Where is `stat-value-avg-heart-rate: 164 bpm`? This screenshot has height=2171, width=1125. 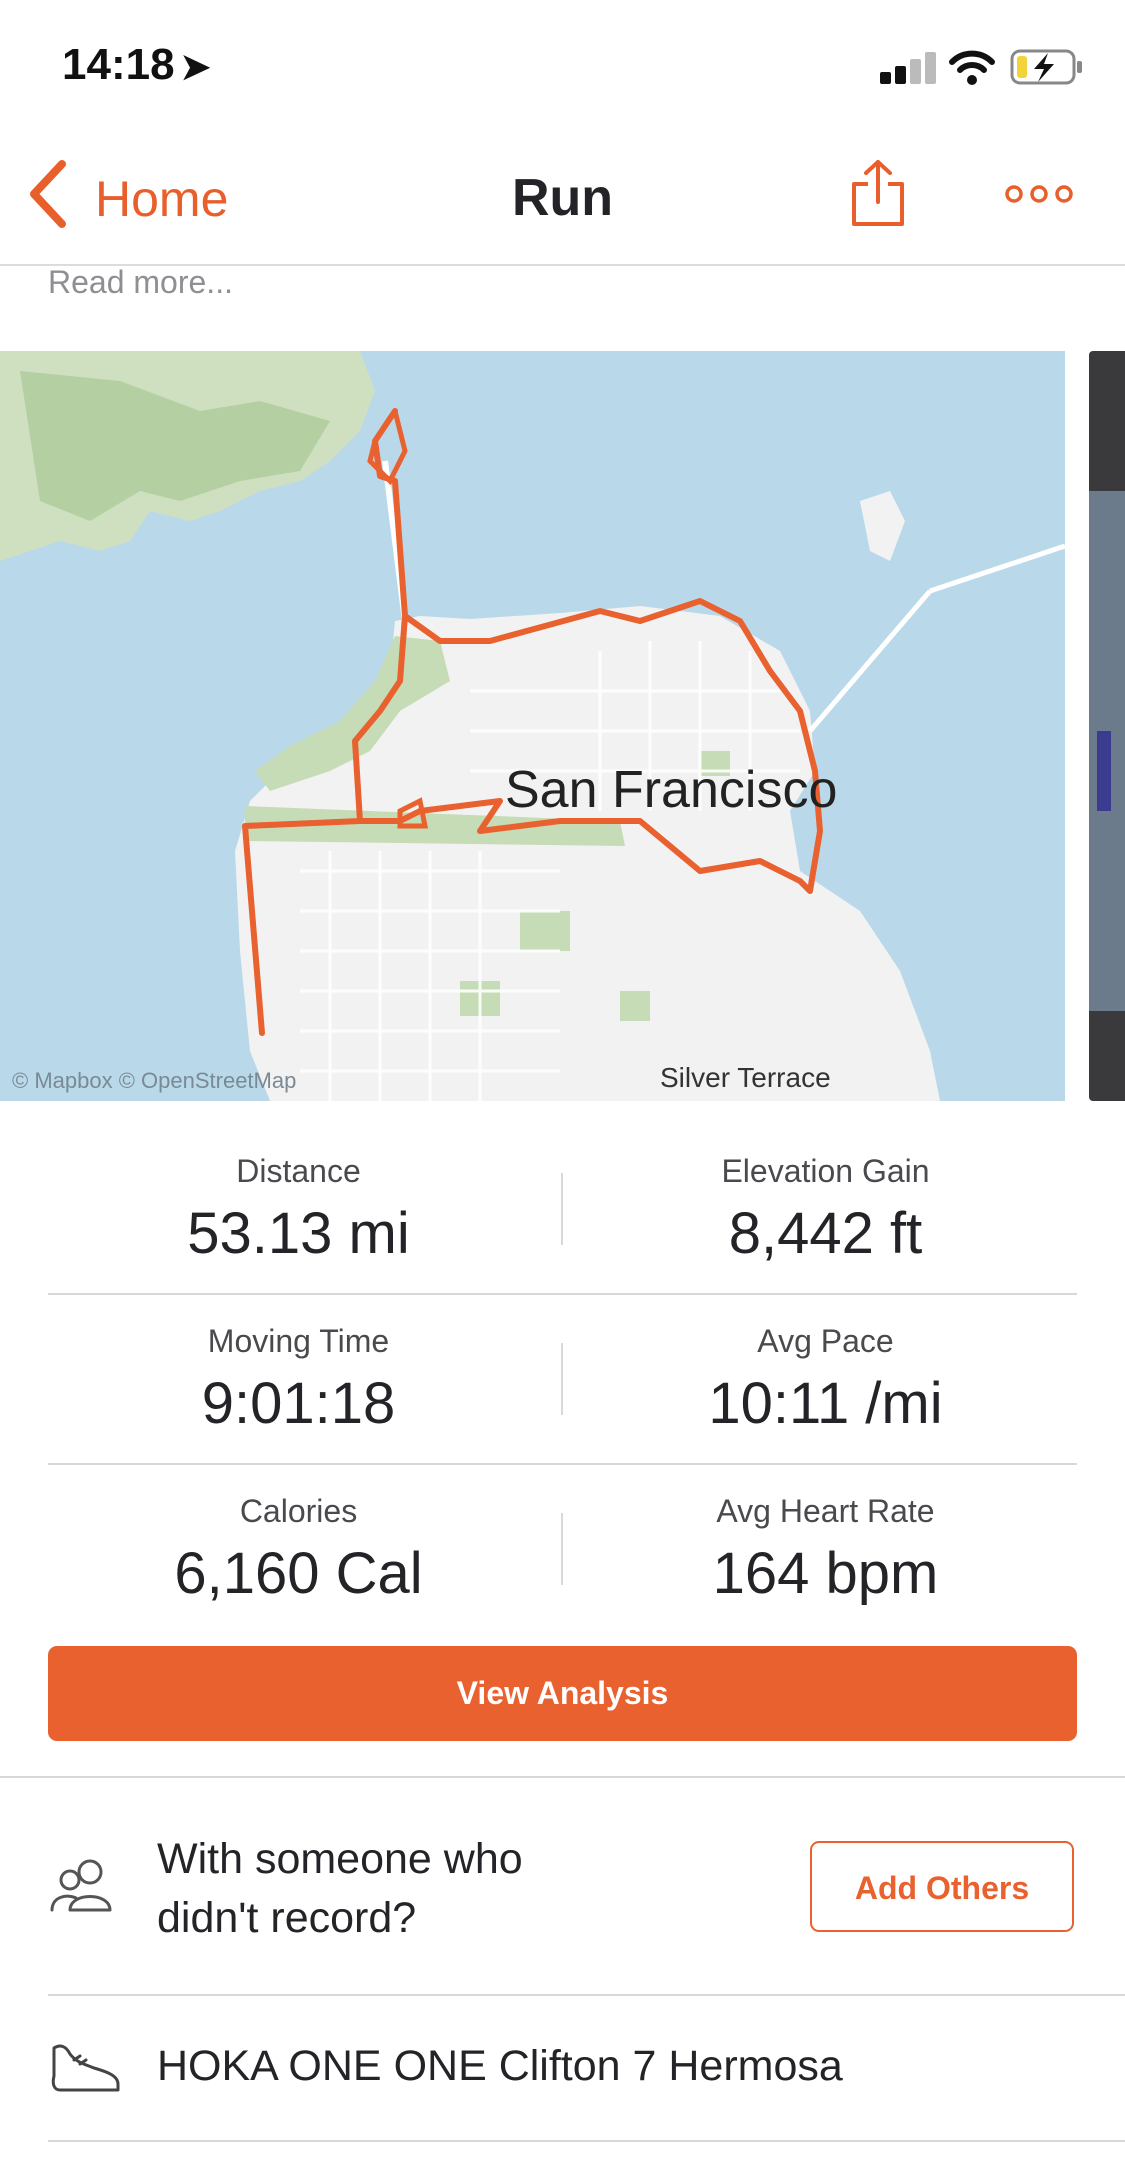 stat-value-avg-heart-rate: 164 bpm is located at coordinates (825, 1573).